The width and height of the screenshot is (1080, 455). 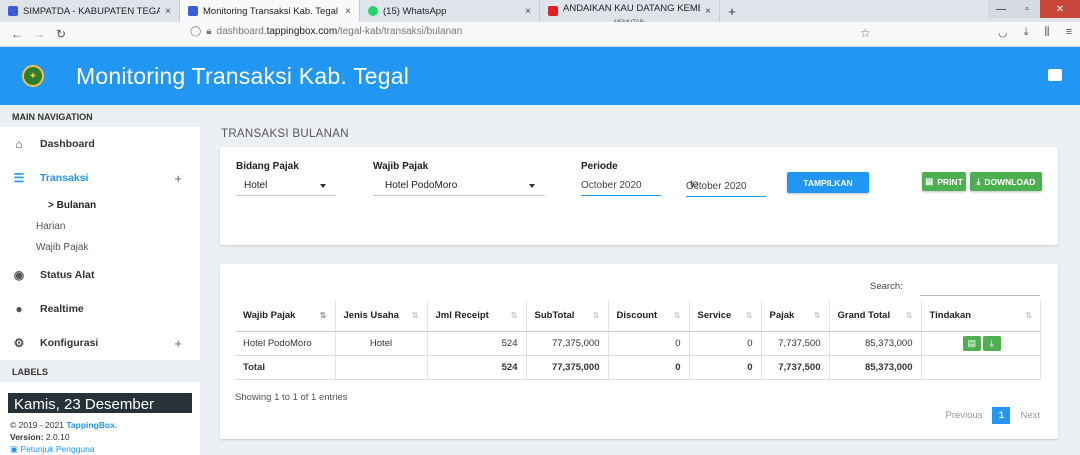 What do you see at coordinates (100, 343) in the screenshot?
I see `sidebar-item-konfigurasi: ⚙ Konfigurasi +` at bounding box center [100, 343].